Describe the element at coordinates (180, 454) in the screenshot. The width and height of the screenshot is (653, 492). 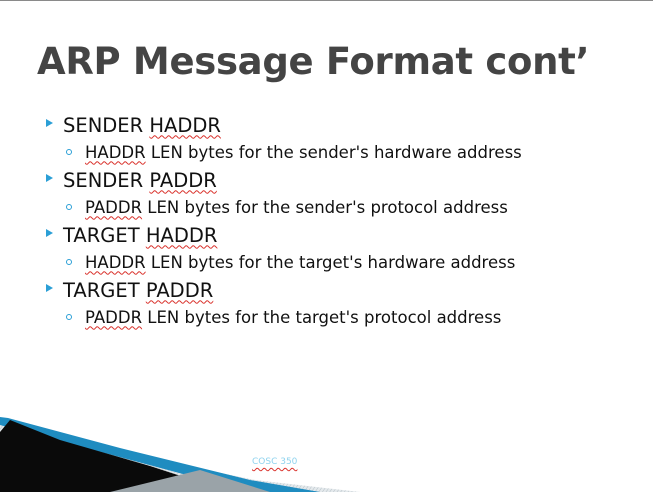
I see `slide-decoration` at that location.